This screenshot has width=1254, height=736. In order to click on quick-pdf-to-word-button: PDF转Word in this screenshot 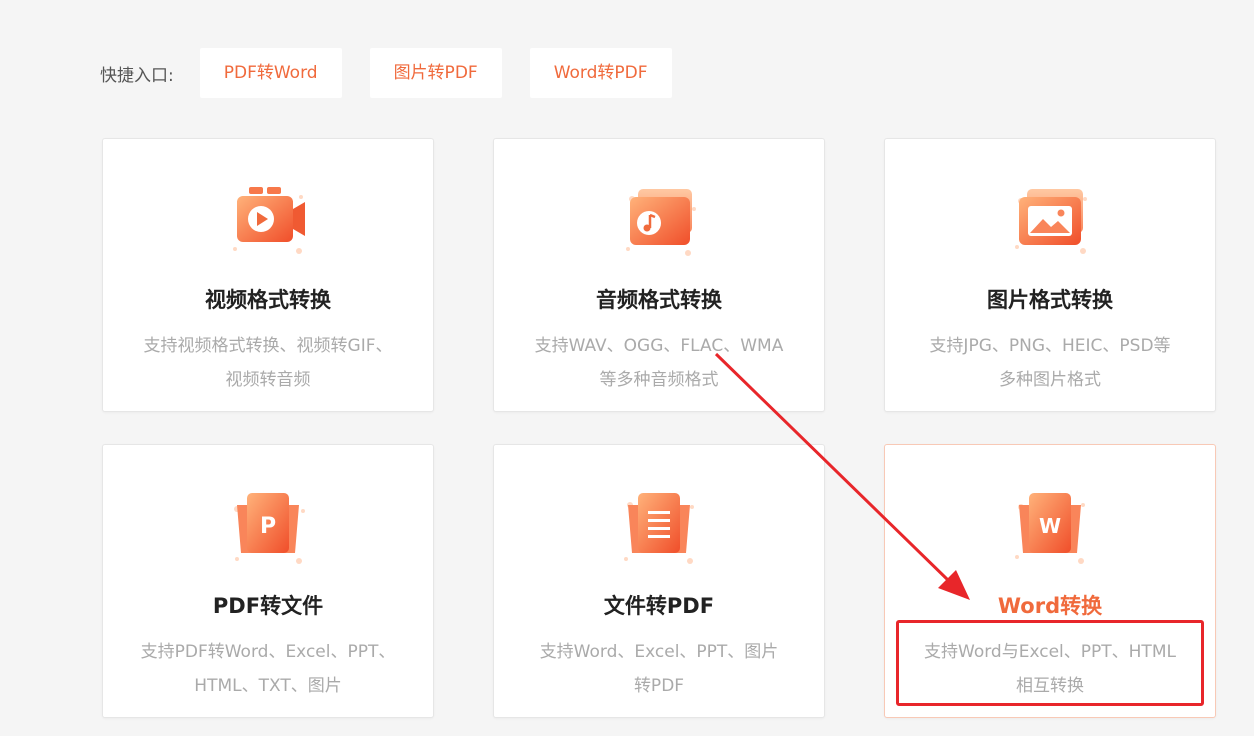, I will do `click(270, 73)`.